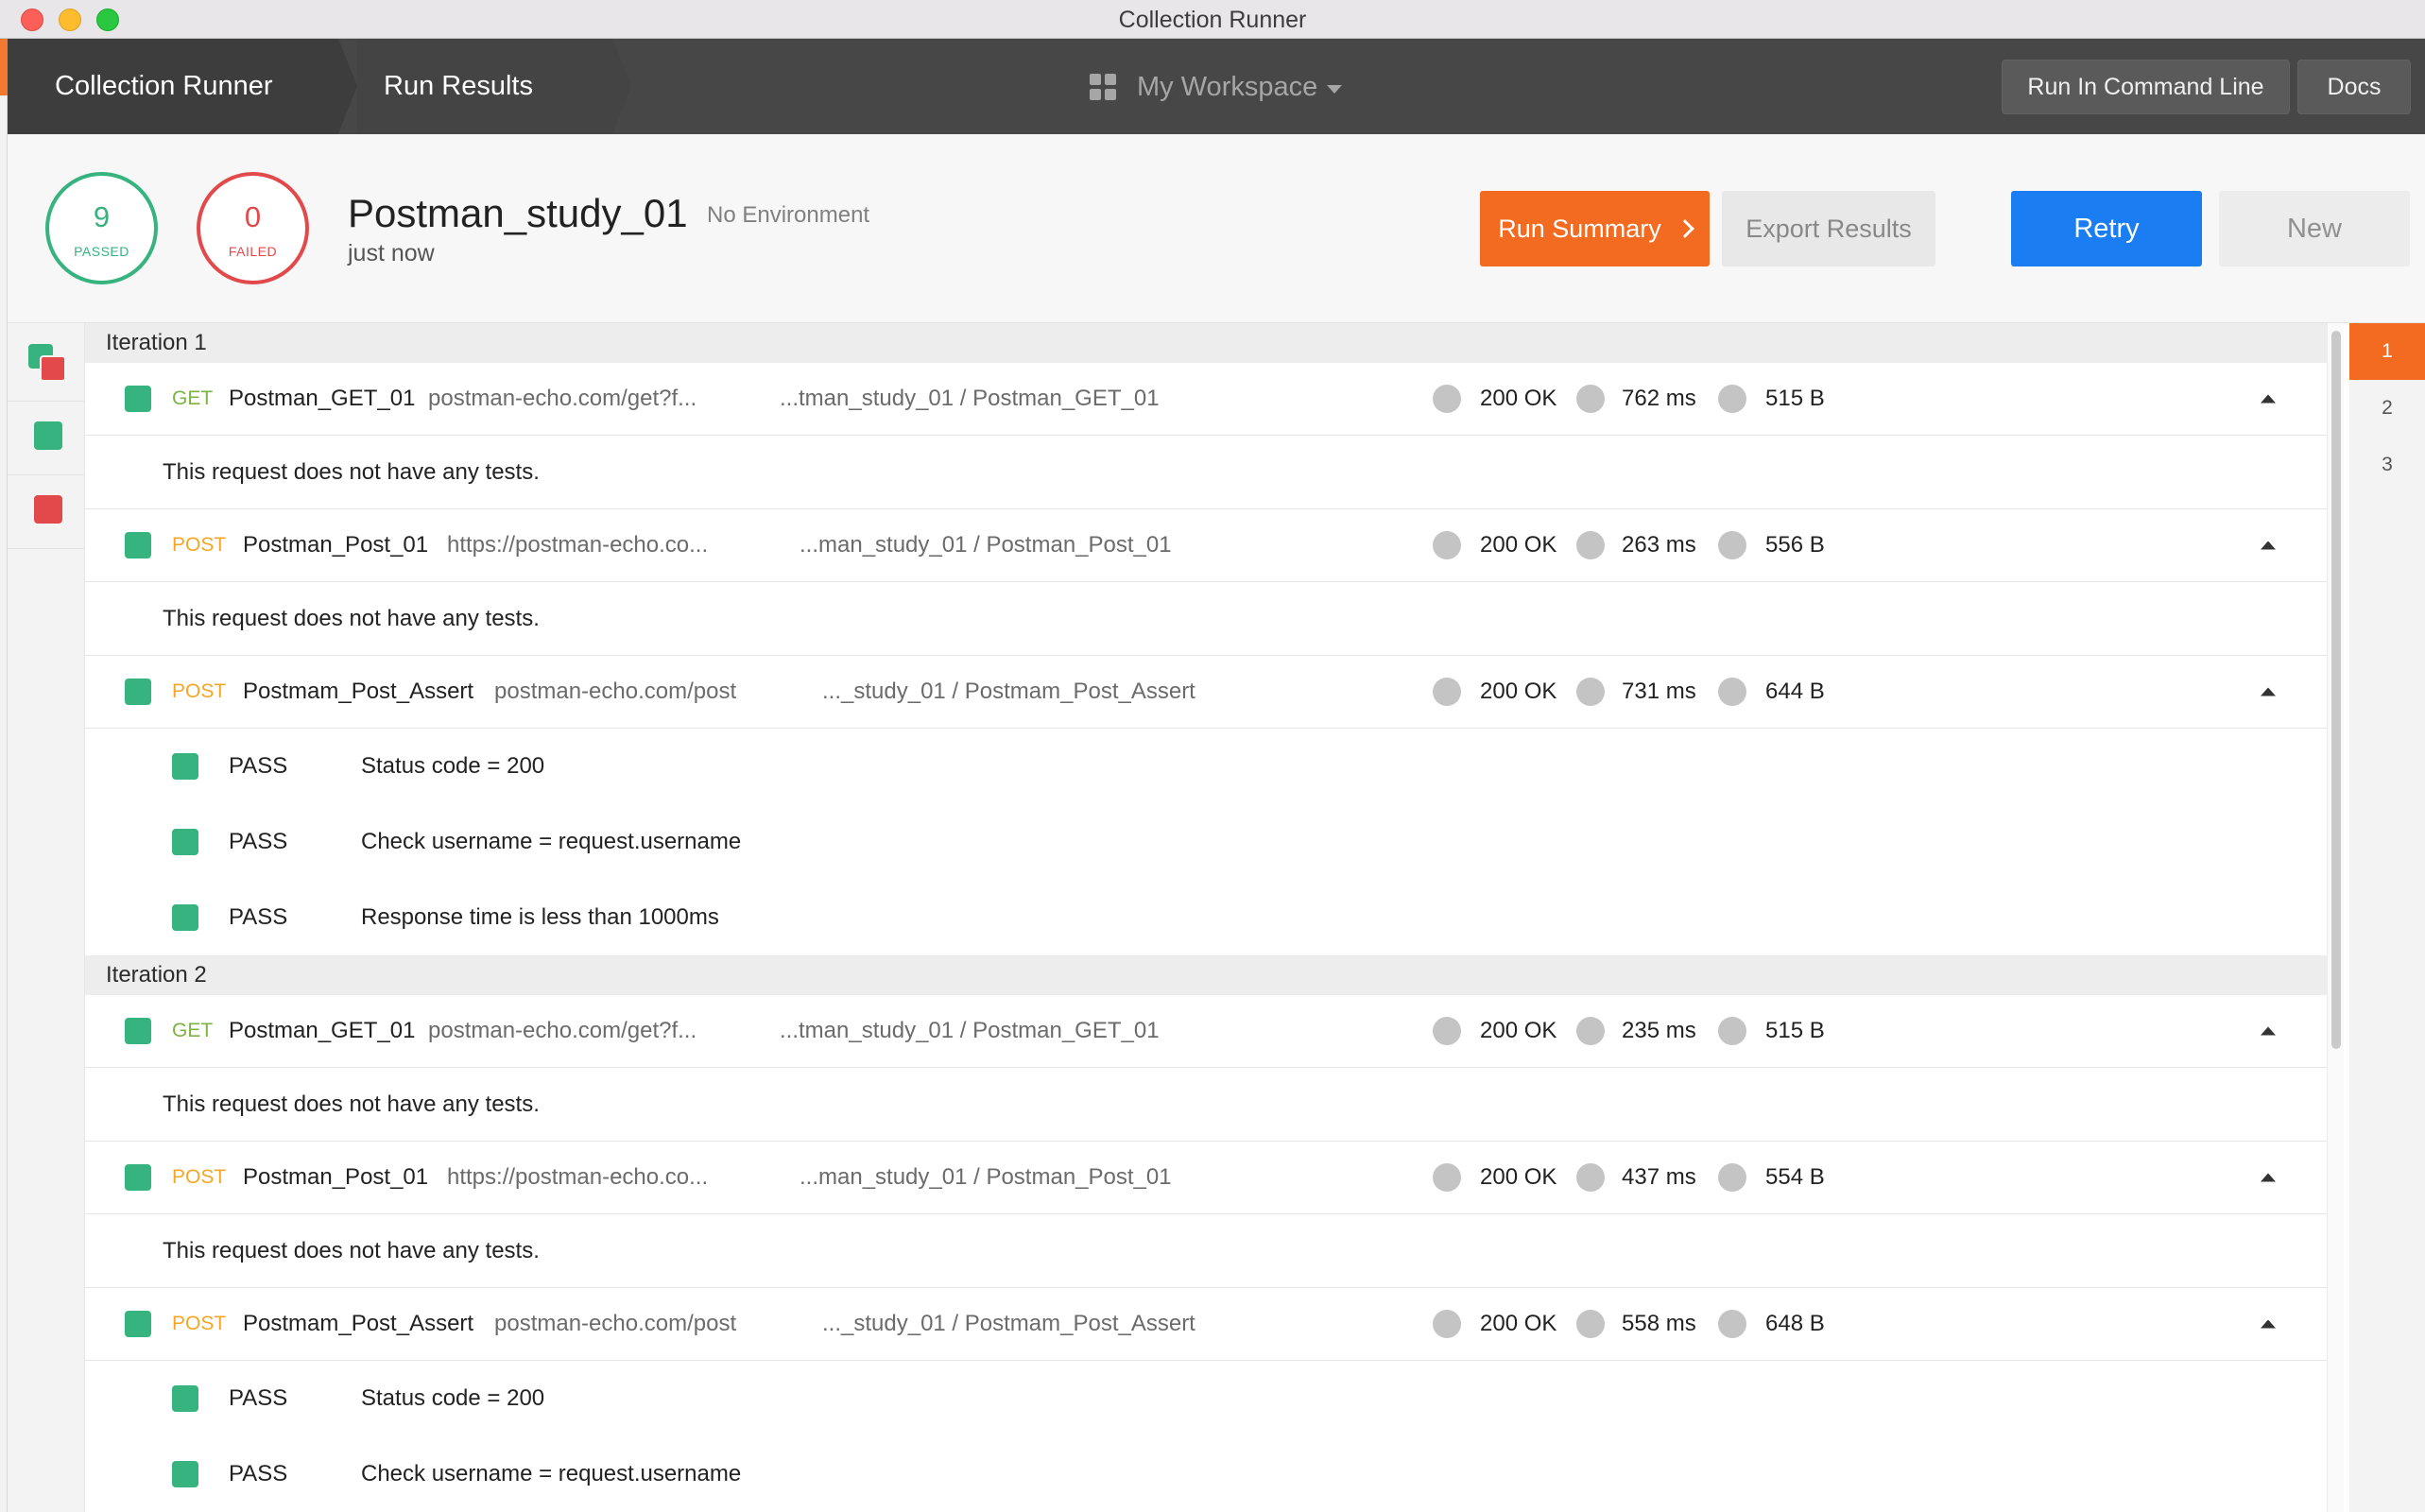 The image size is (2425, 1512). I want to click on test-result-row: PASS Response time is less than 1000ms, so click(1206, 917).